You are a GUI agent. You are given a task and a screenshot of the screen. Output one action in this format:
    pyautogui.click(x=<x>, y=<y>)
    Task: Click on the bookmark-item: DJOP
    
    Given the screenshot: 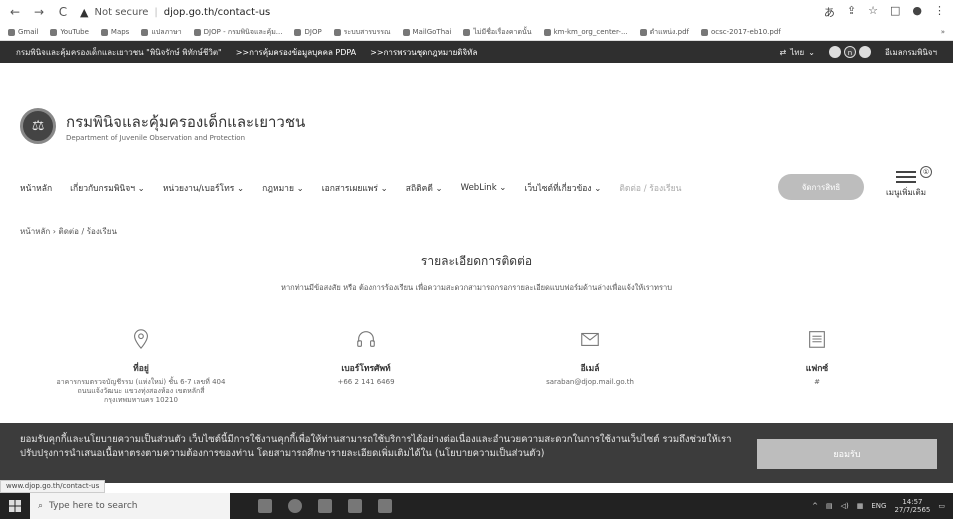 What is the action you would take?
    pyautogui.click(x=308, y=32)
    